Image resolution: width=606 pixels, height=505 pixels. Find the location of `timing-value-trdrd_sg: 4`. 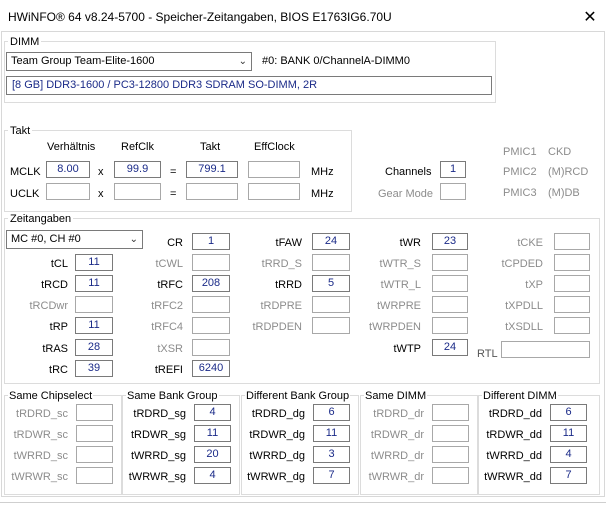

timing-value-trdrd_sg: 4 is located at coordinates (212, 412).